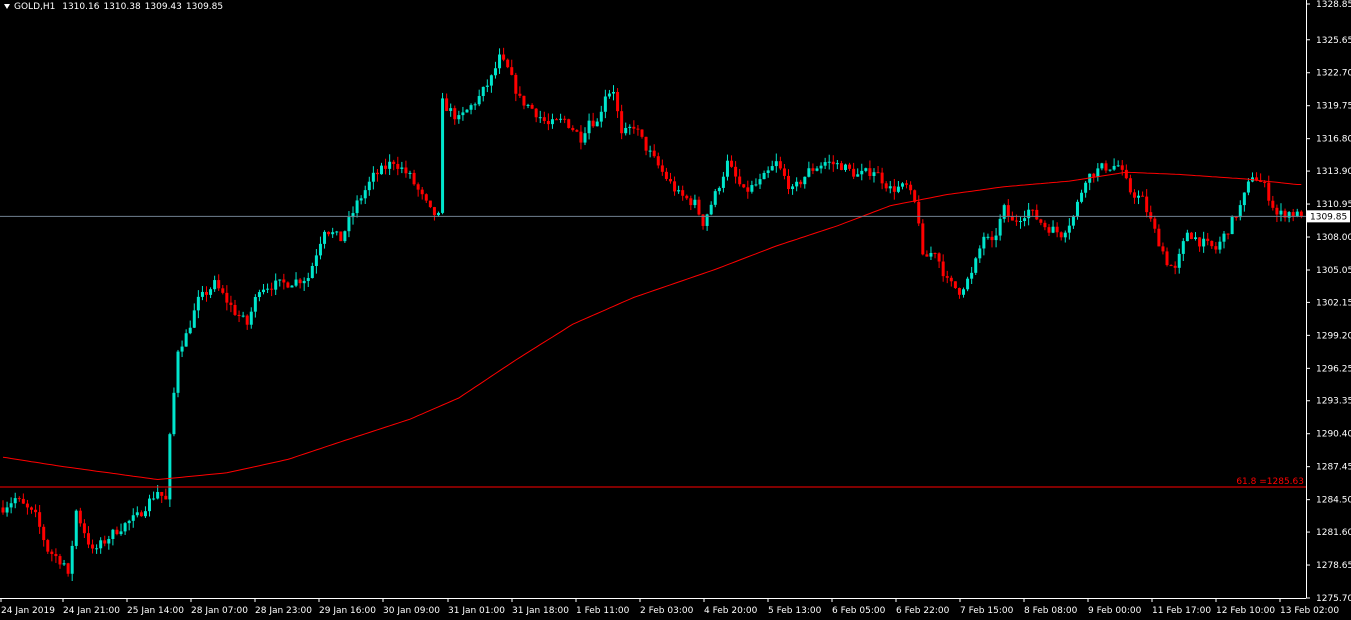 This screenshot has width=1351, height=620. Describe the element at coordinates (411, 611) in the screenshot. I see `time-tick-label: 30 Jan 09:00` at that location.